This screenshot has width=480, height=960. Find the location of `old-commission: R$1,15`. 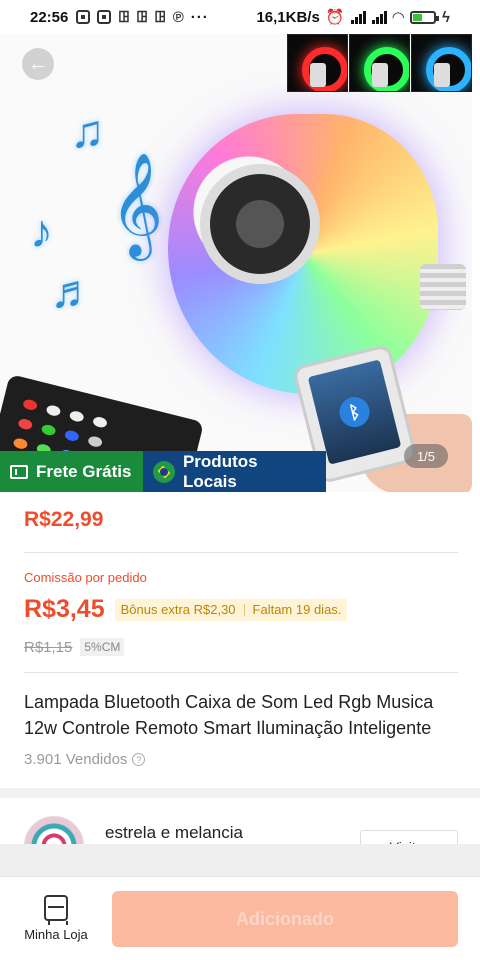

old-commission: R$1,15 is located at coordinates (48, 647).